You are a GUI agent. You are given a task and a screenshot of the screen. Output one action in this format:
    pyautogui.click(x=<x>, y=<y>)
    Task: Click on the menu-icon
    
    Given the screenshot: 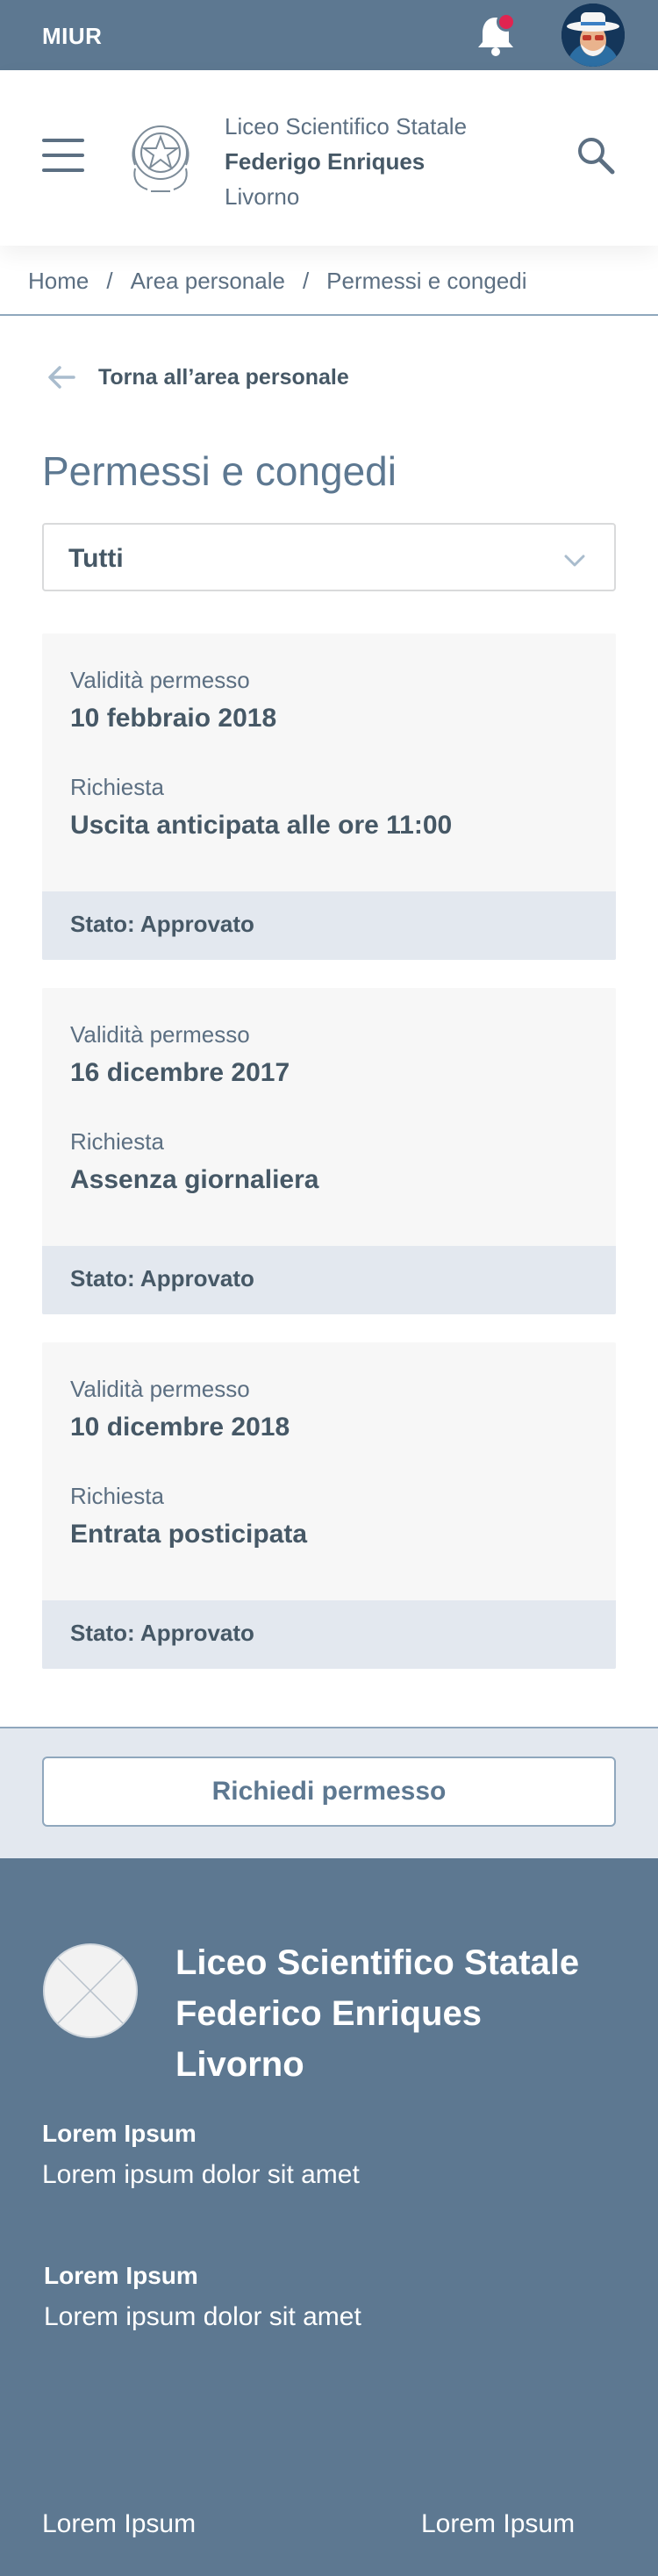 What is the action you would take?
    pyautogui.click(x=63, y=155)
    